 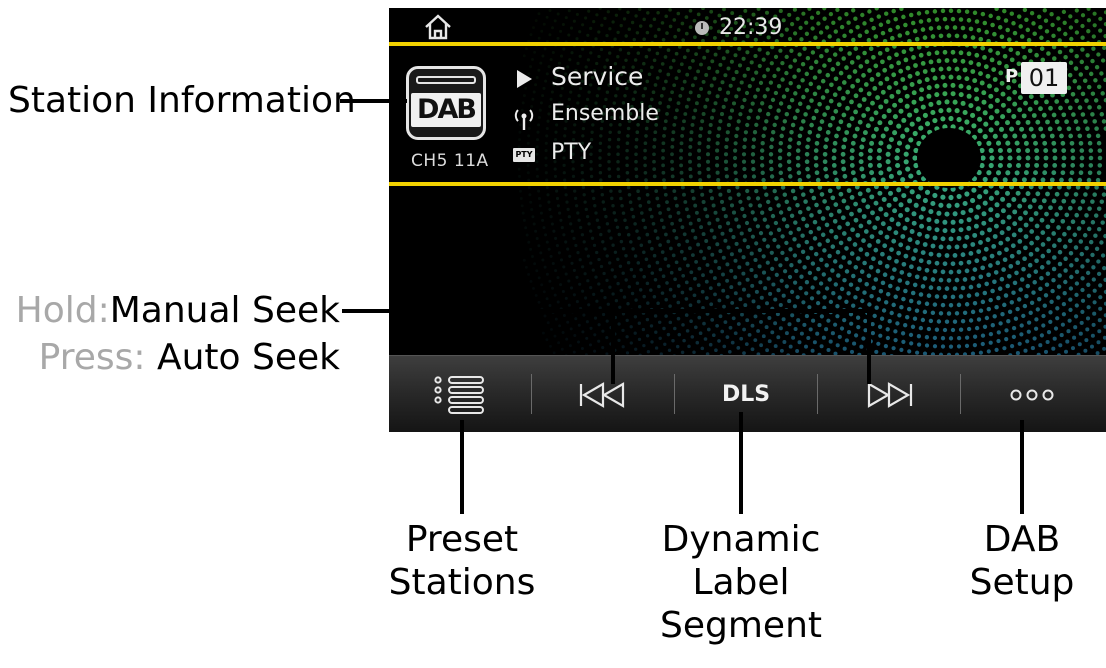 What do you see at coordinates (524, 79) in the screenshot?
I see `play-icon` at bounding box center [524, 79].